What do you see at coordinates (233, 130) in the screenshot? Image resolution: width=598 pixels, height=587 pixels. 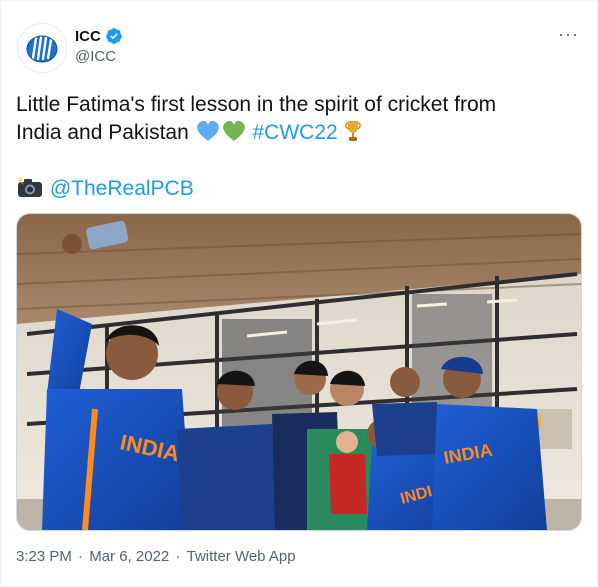 I see `green-heart-icon` at bounding box center [233, 130].